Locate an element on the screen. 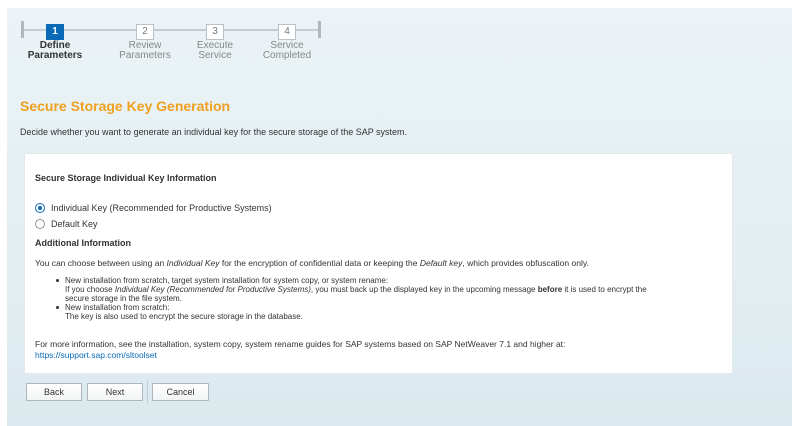 This screenshot has height=426, width=792. option-default-key-label: Default Key is located at coordinates (74, 224).